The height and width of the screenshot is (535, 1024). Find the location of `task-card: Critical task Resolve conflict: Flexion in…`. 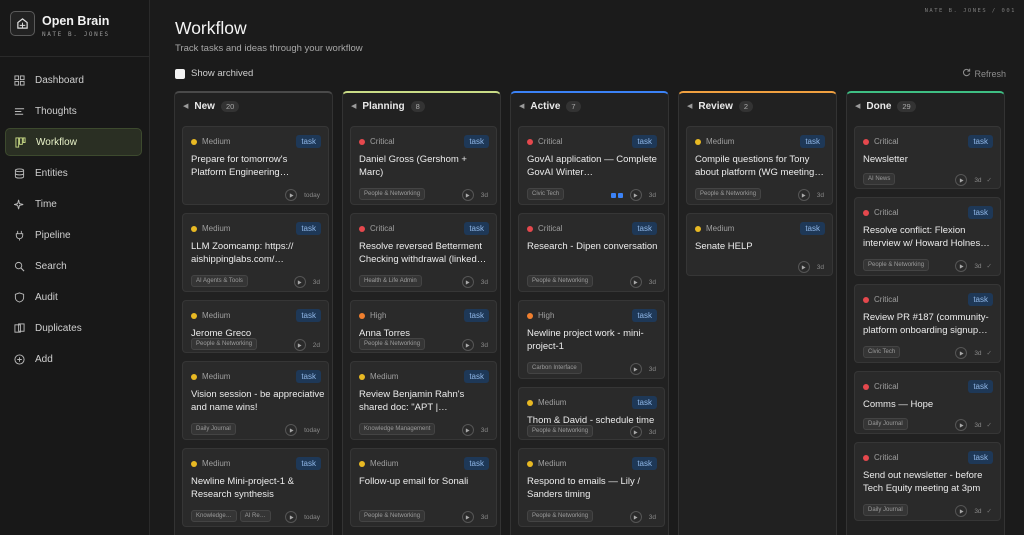

task-card: Critical task Resolve conflict: Flexion in… is located at coordinates (927, 236).